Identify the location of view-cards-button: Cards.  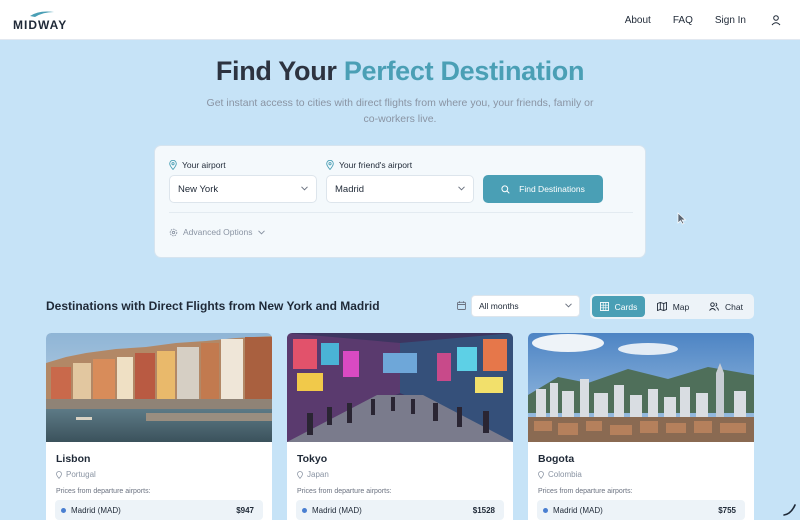
(618, 306).